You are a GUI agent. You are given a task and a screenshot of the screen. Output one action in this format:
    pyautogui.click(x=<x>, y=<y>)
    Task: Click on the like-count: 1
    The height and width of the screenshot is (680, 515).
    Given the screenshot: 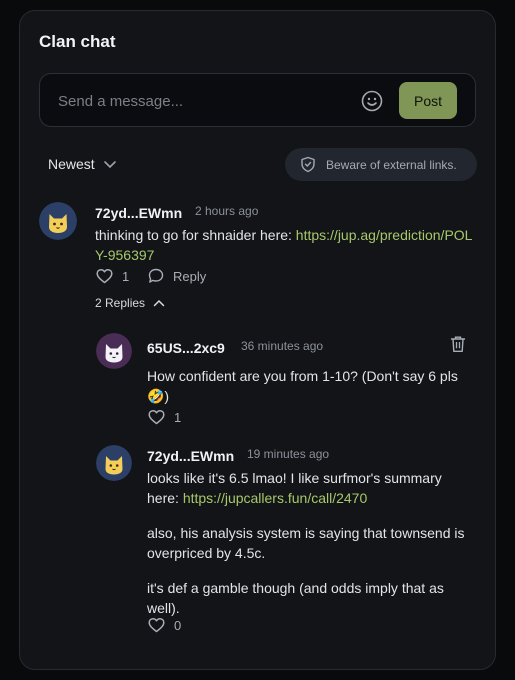 What is the action you would take?
    pyautogui.click(x=126, y=276)
    